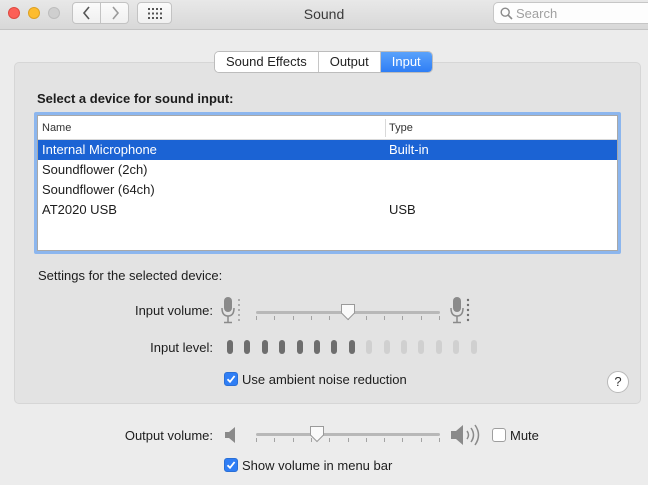 Image resolution: width=648 pixels, height=485 pixels. What do you see at coordinates (506, 13) in the screenshot?
I see `search-icon` at bounding box center [506, 13].